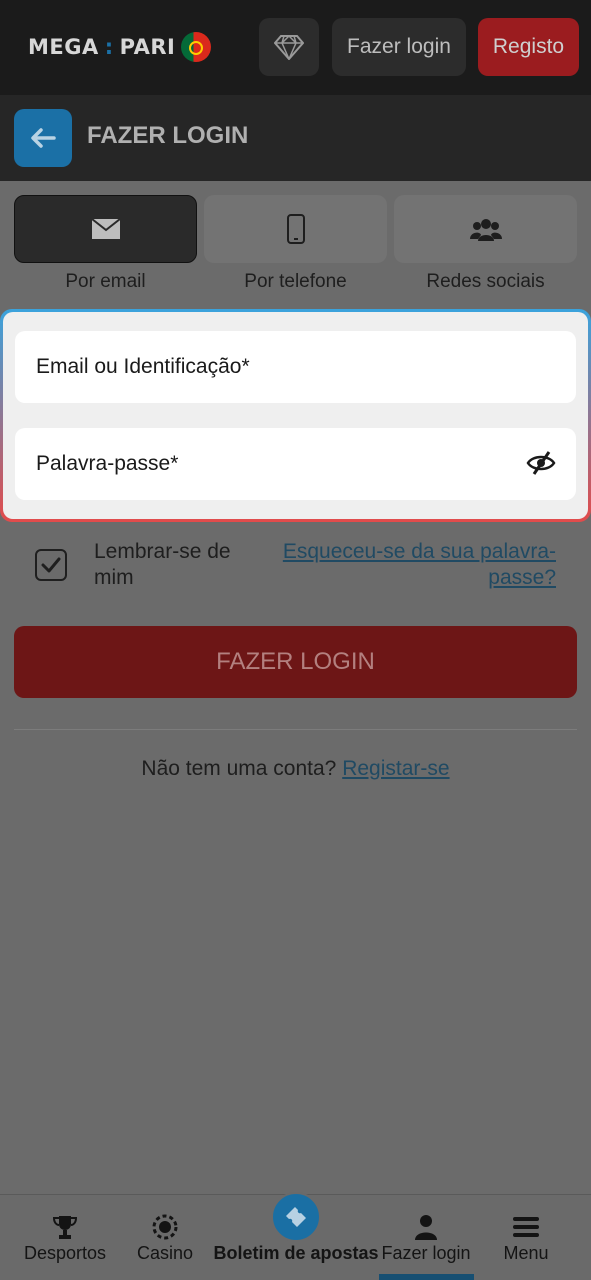  I want to click on signup-prompt: Não tem uma conta? Registar-se, so click(295, 769).